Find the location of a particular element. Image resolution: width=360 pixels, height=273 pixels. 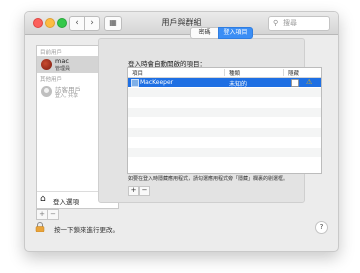

titlebar: ‹ › ▦ 用戶與群組 ⚲ 搜尋 is located at coordinates (181, 23).